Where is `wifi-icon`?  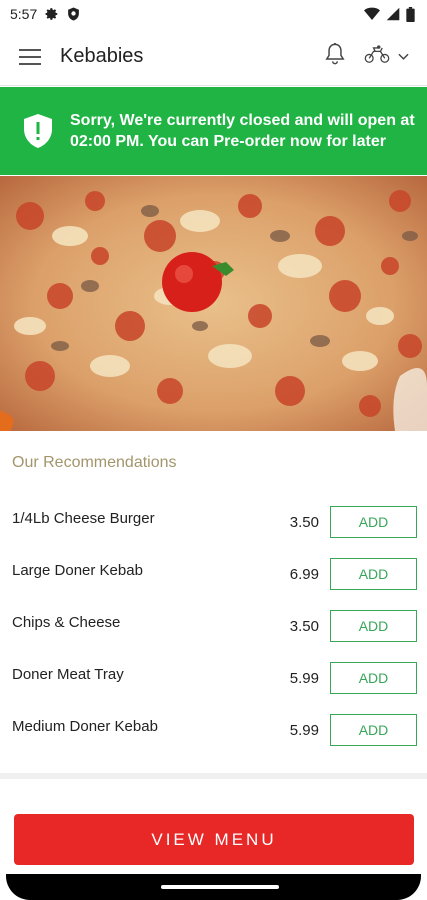
wifi-icon is located at coordinates (372, 14).